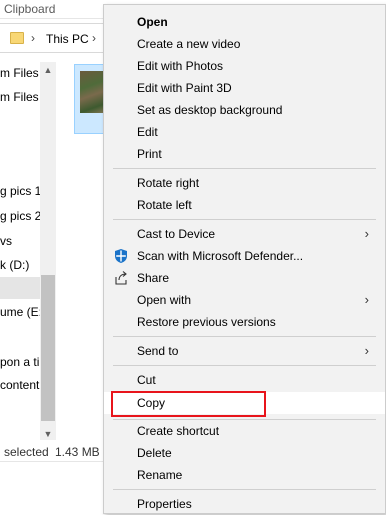 The height and width of the screenshot is (515, 386). Describe the element at coordinates (19, 73) in the screenshot. I see `nav-item: m Files` at that location.